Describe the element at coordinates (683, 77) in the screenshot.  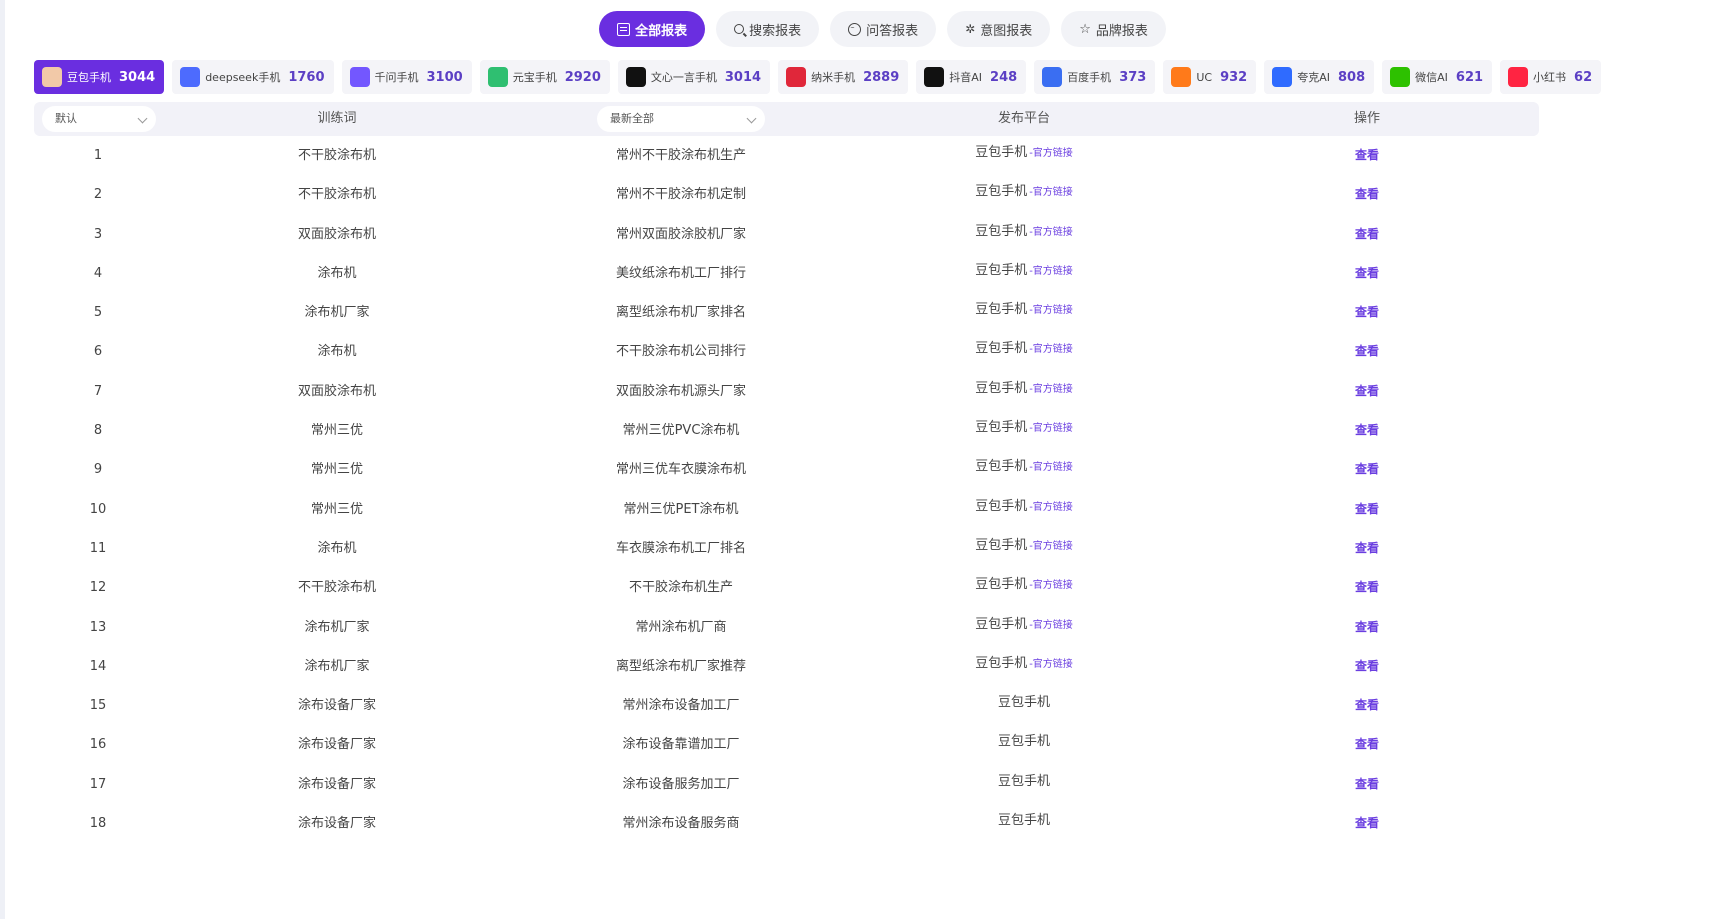
I see `platform-name: 文心一言手机` at that location.